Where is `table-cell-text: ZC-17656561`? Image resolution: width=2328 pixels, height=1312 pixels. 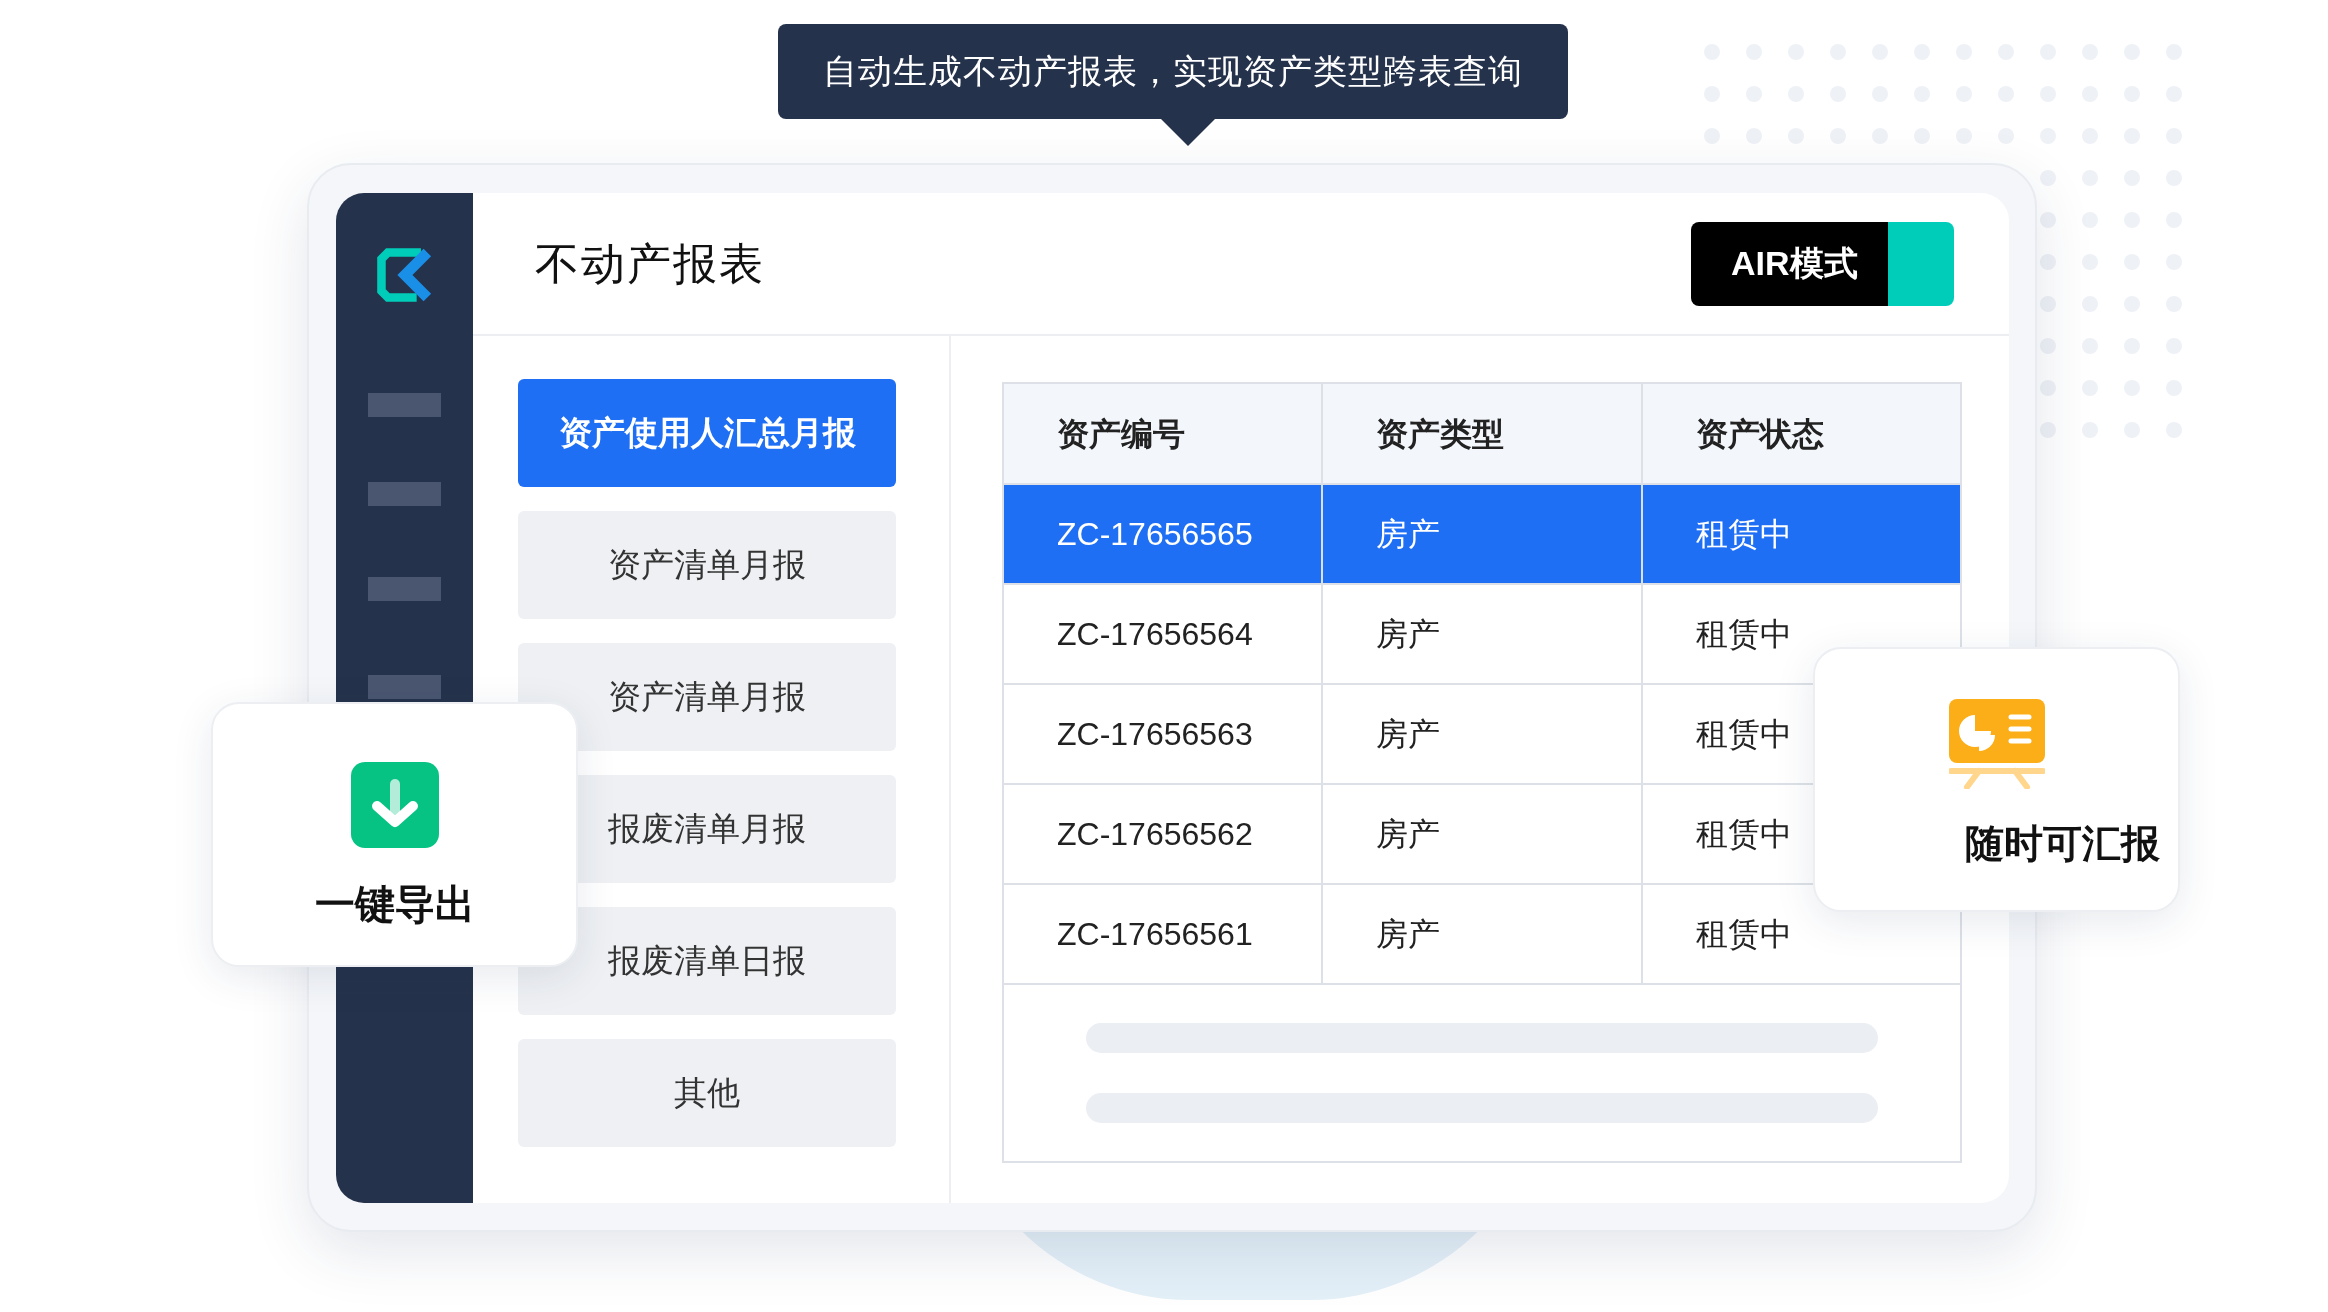 table-cell-text: ZC-17656561 is located at coordinates (1155, 934).